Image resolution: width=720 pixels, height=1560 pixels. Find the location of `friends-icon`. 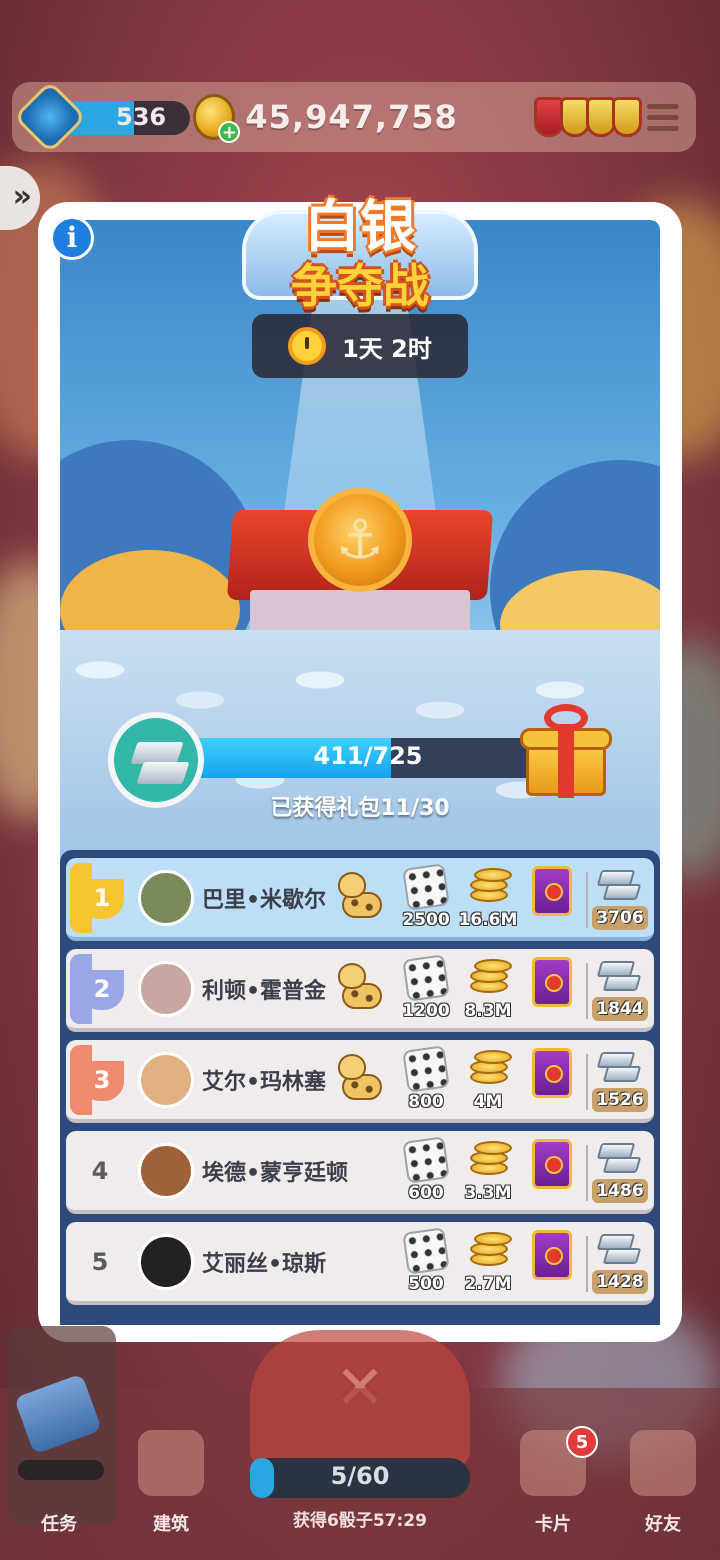

friends-icon is located at coordinates (663, 1463).